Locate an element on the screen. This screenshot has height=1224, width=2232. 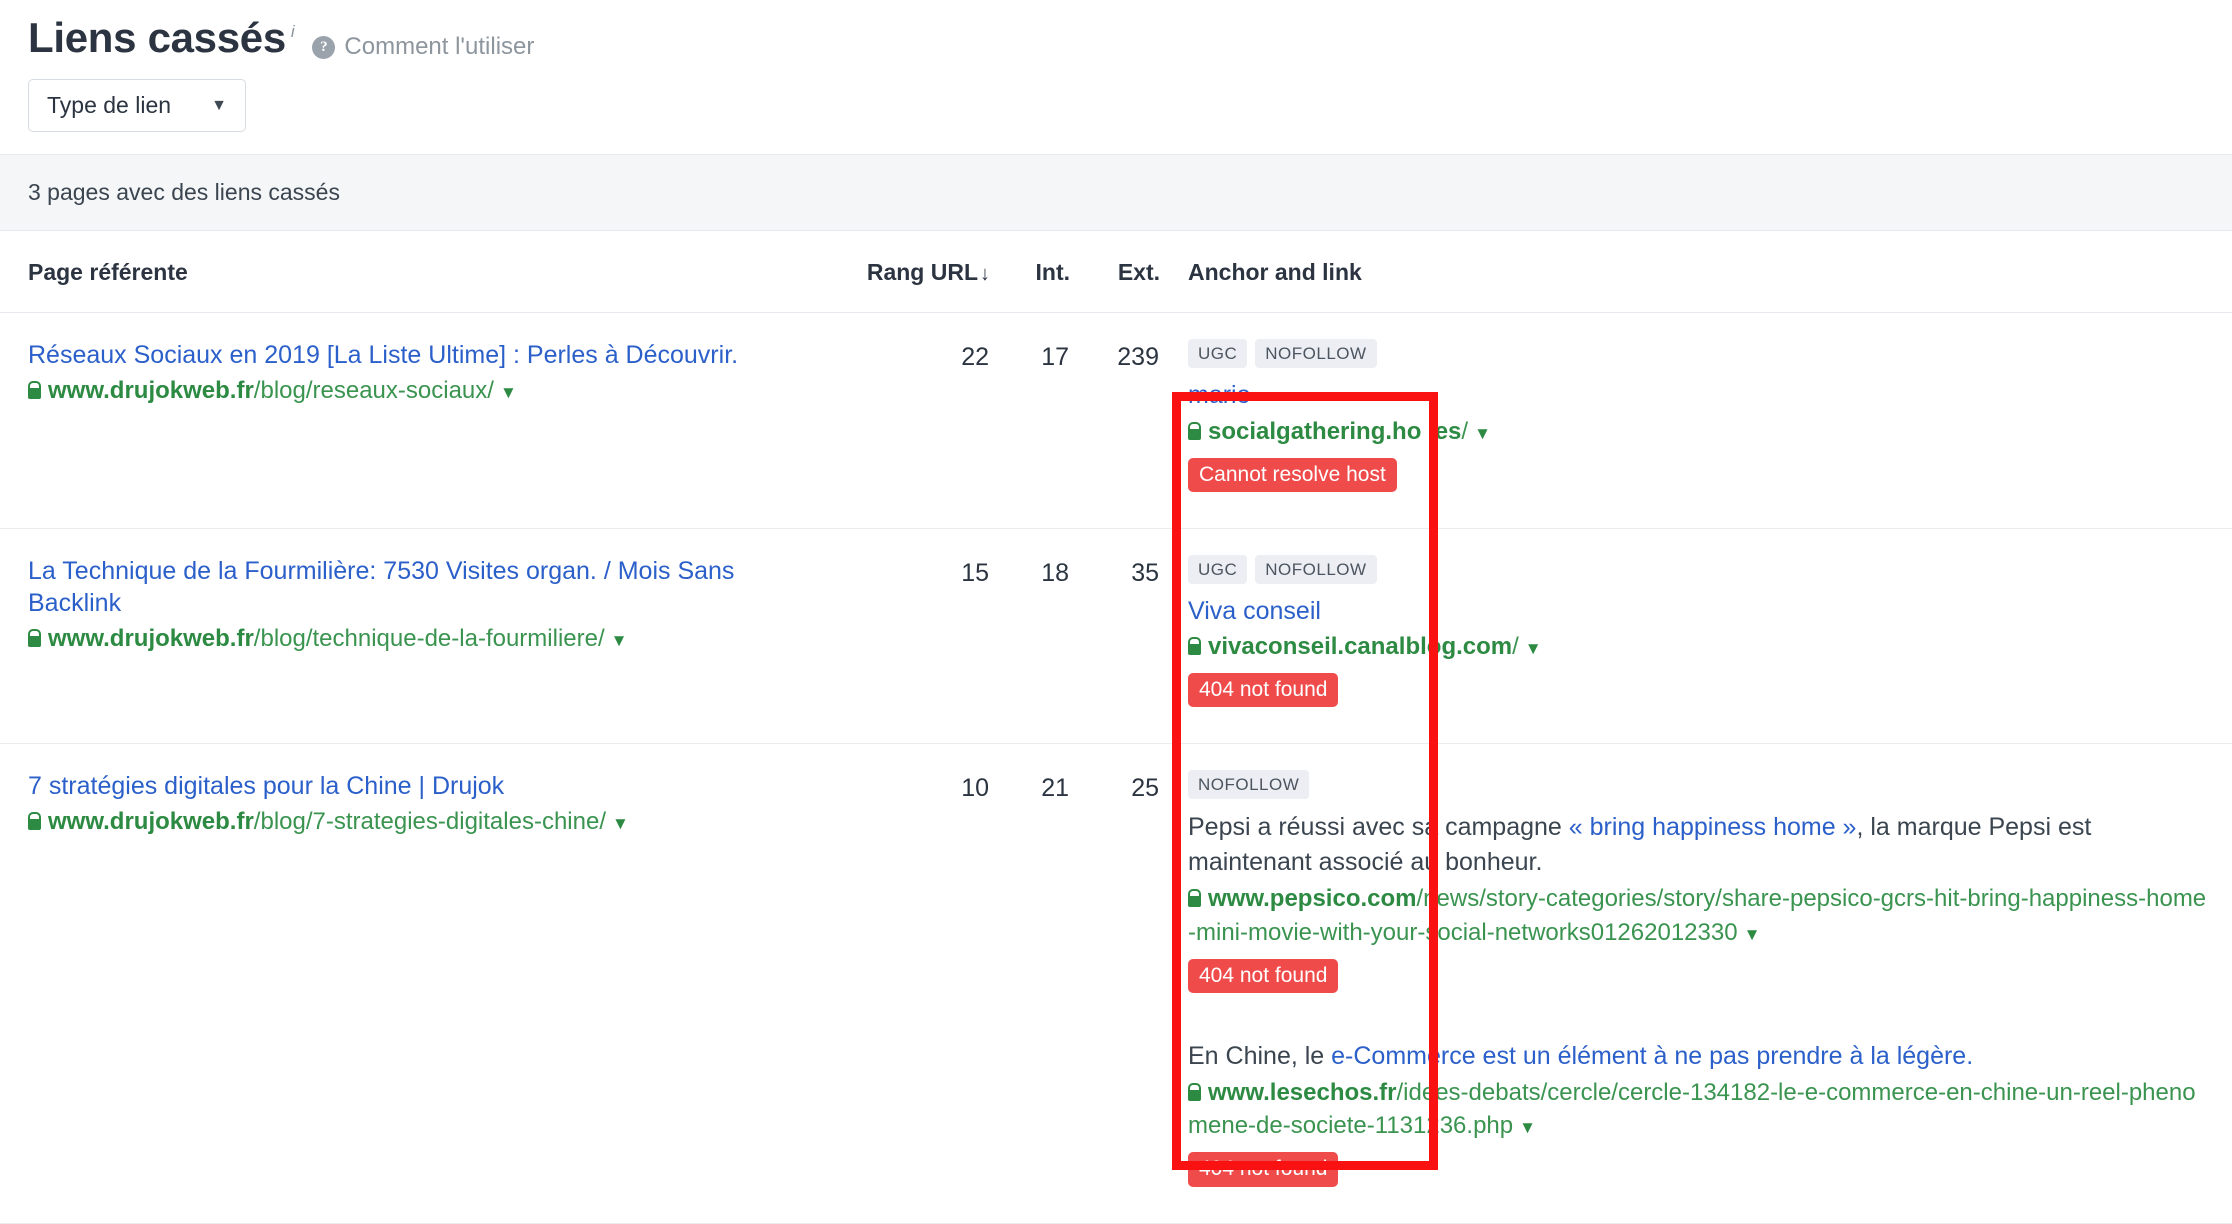
column-header-anchor-and-link: Anchor and link is located at coordinates (1696, 272).